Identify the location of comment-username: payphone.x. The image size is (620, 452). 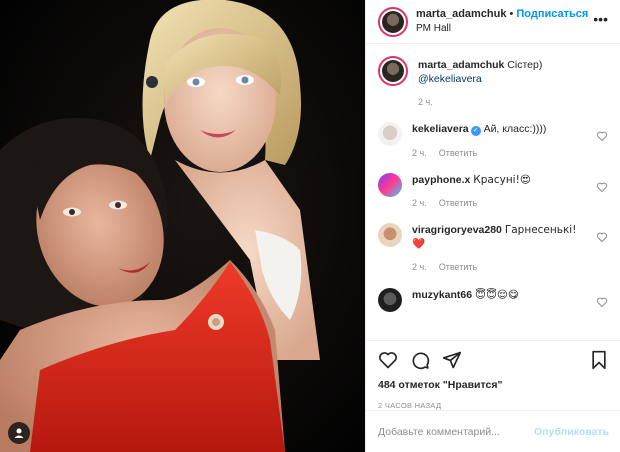
(441, 180).